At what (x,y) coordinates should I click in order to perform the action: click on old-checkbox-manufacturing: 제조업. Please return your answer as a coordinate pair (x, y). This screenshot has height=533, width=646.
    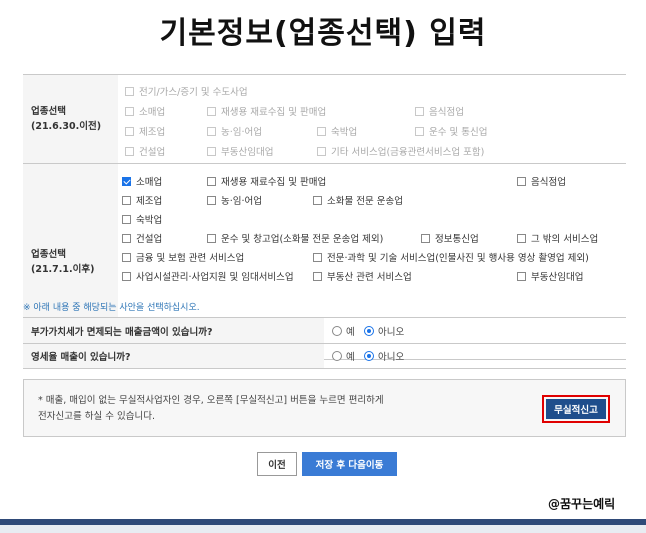
    Looking at the image, I should click on (145, 131).